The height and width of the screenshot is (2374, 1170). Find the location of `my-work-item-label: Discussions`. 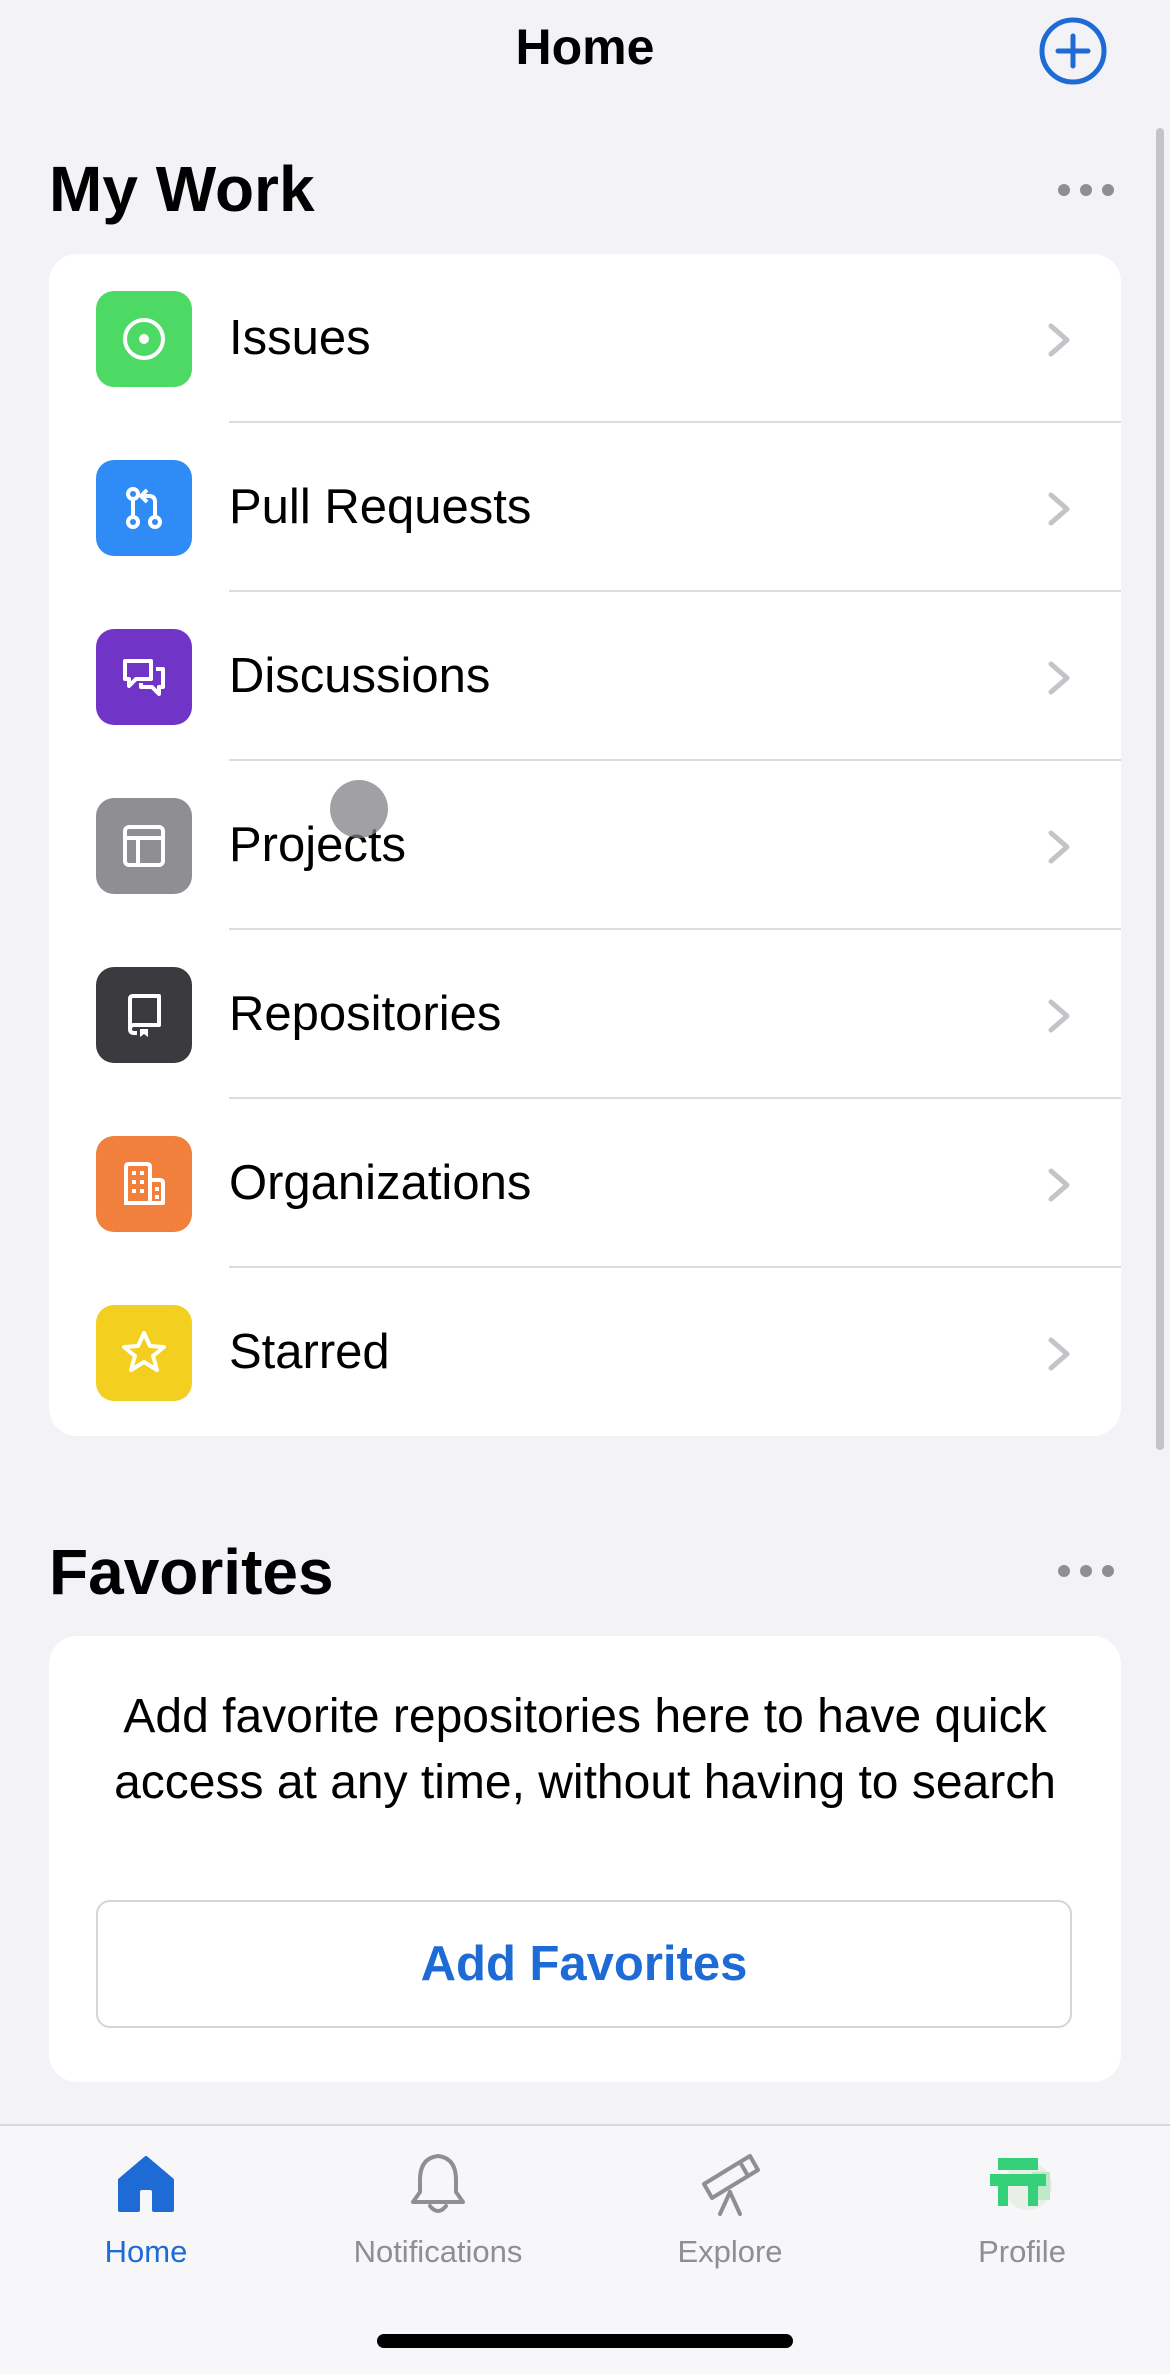

my-work-item-label: Discussions is located at coordinates (360, 676).